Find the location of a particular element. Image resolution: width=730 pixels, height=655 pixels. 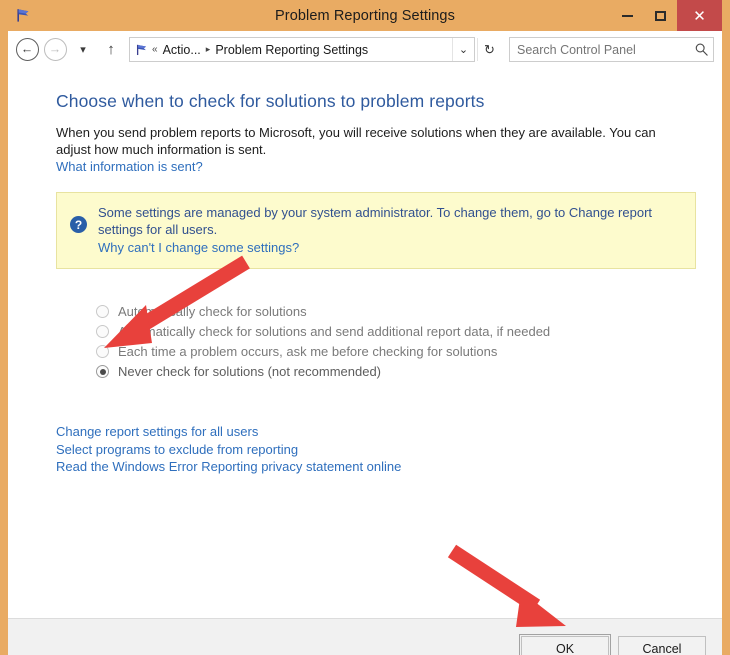

title-bar: Problem Reporting Settings ✕ is located at coordinates (365, 15).